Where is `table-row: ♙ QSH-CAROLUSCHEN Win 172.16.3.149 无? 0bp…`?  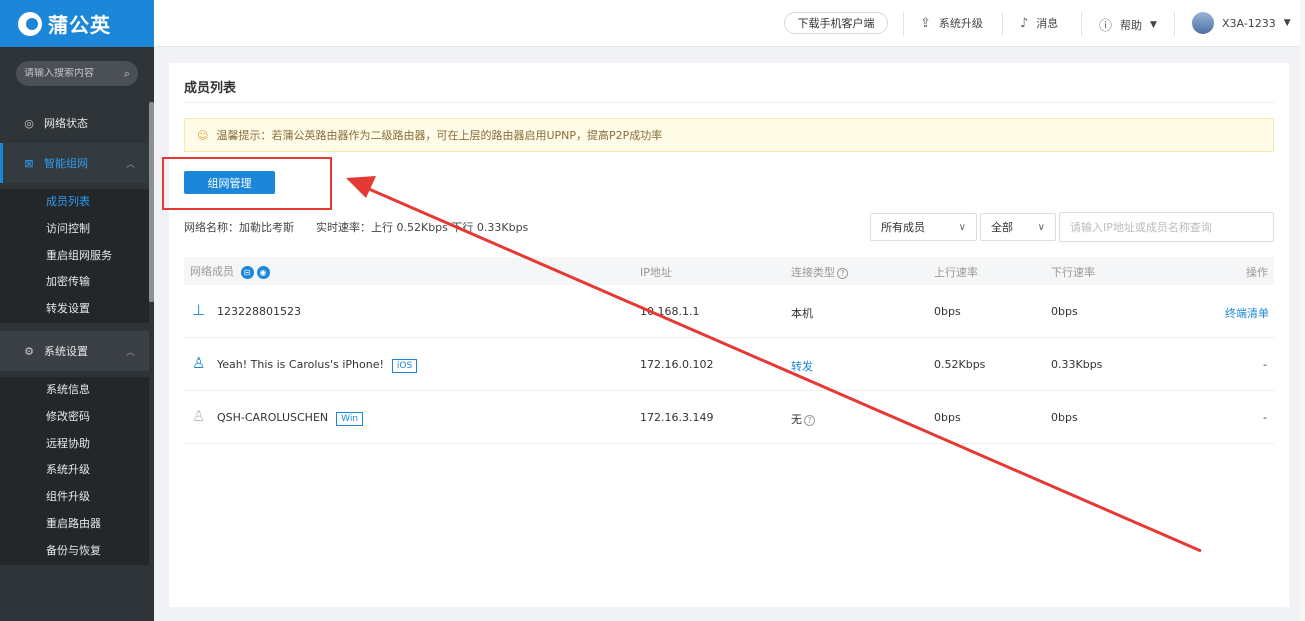 table-row: ♙ QSH-CAROLUSCHEN Win 172.16.3.149 无? 0bp… is located at coordinates (729, 417).